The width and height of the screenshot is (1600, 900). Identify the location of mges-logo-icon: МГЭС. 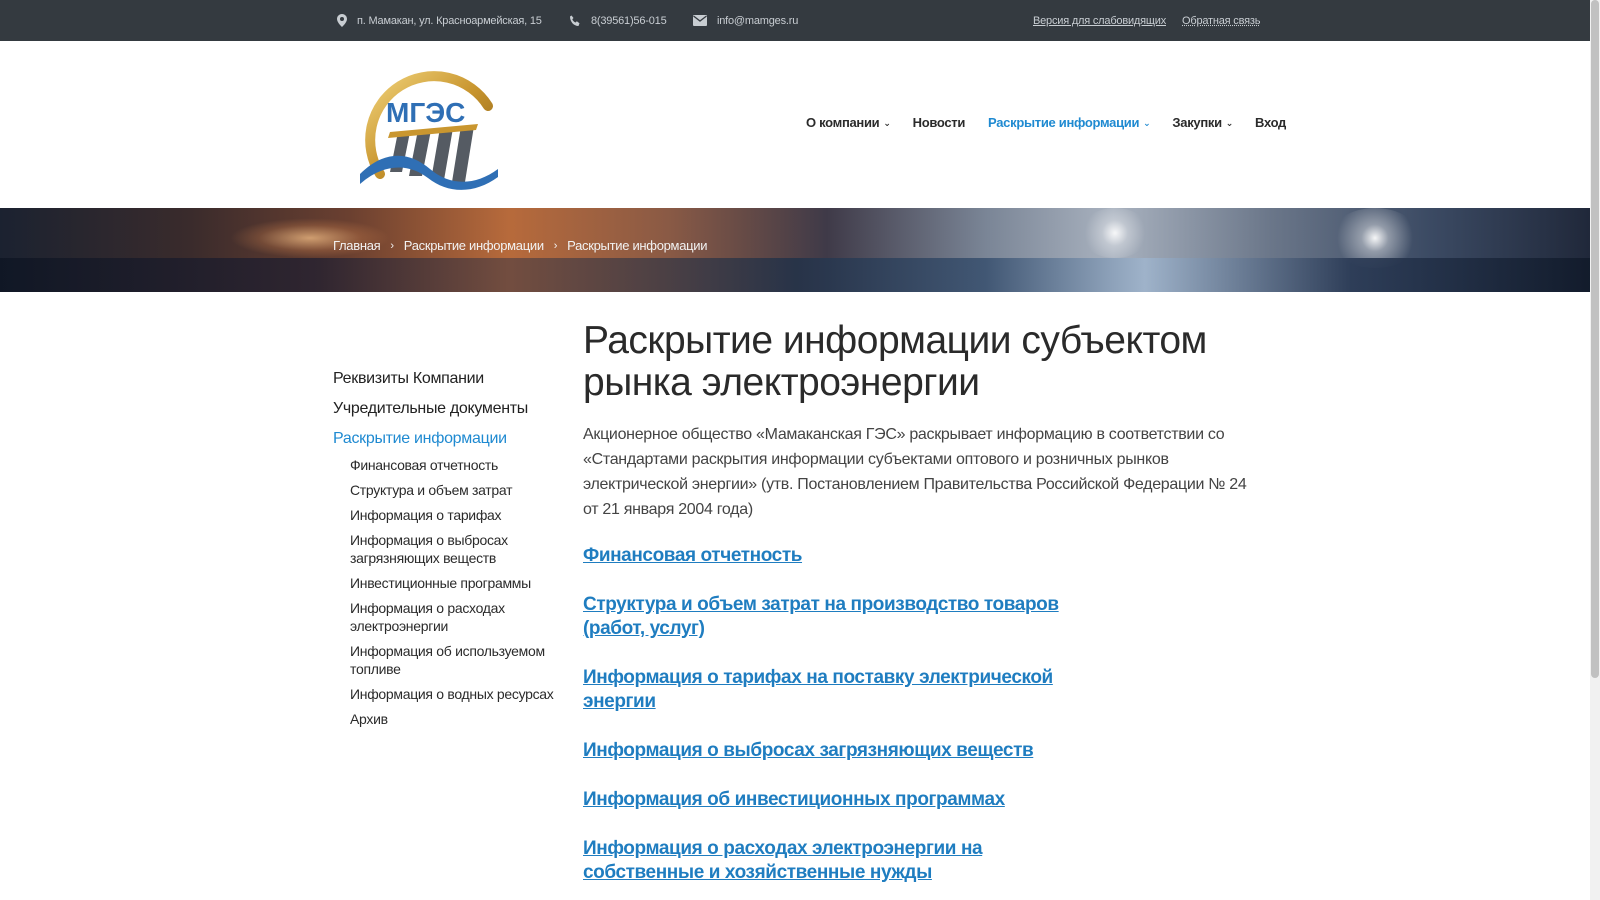
(429, 130).